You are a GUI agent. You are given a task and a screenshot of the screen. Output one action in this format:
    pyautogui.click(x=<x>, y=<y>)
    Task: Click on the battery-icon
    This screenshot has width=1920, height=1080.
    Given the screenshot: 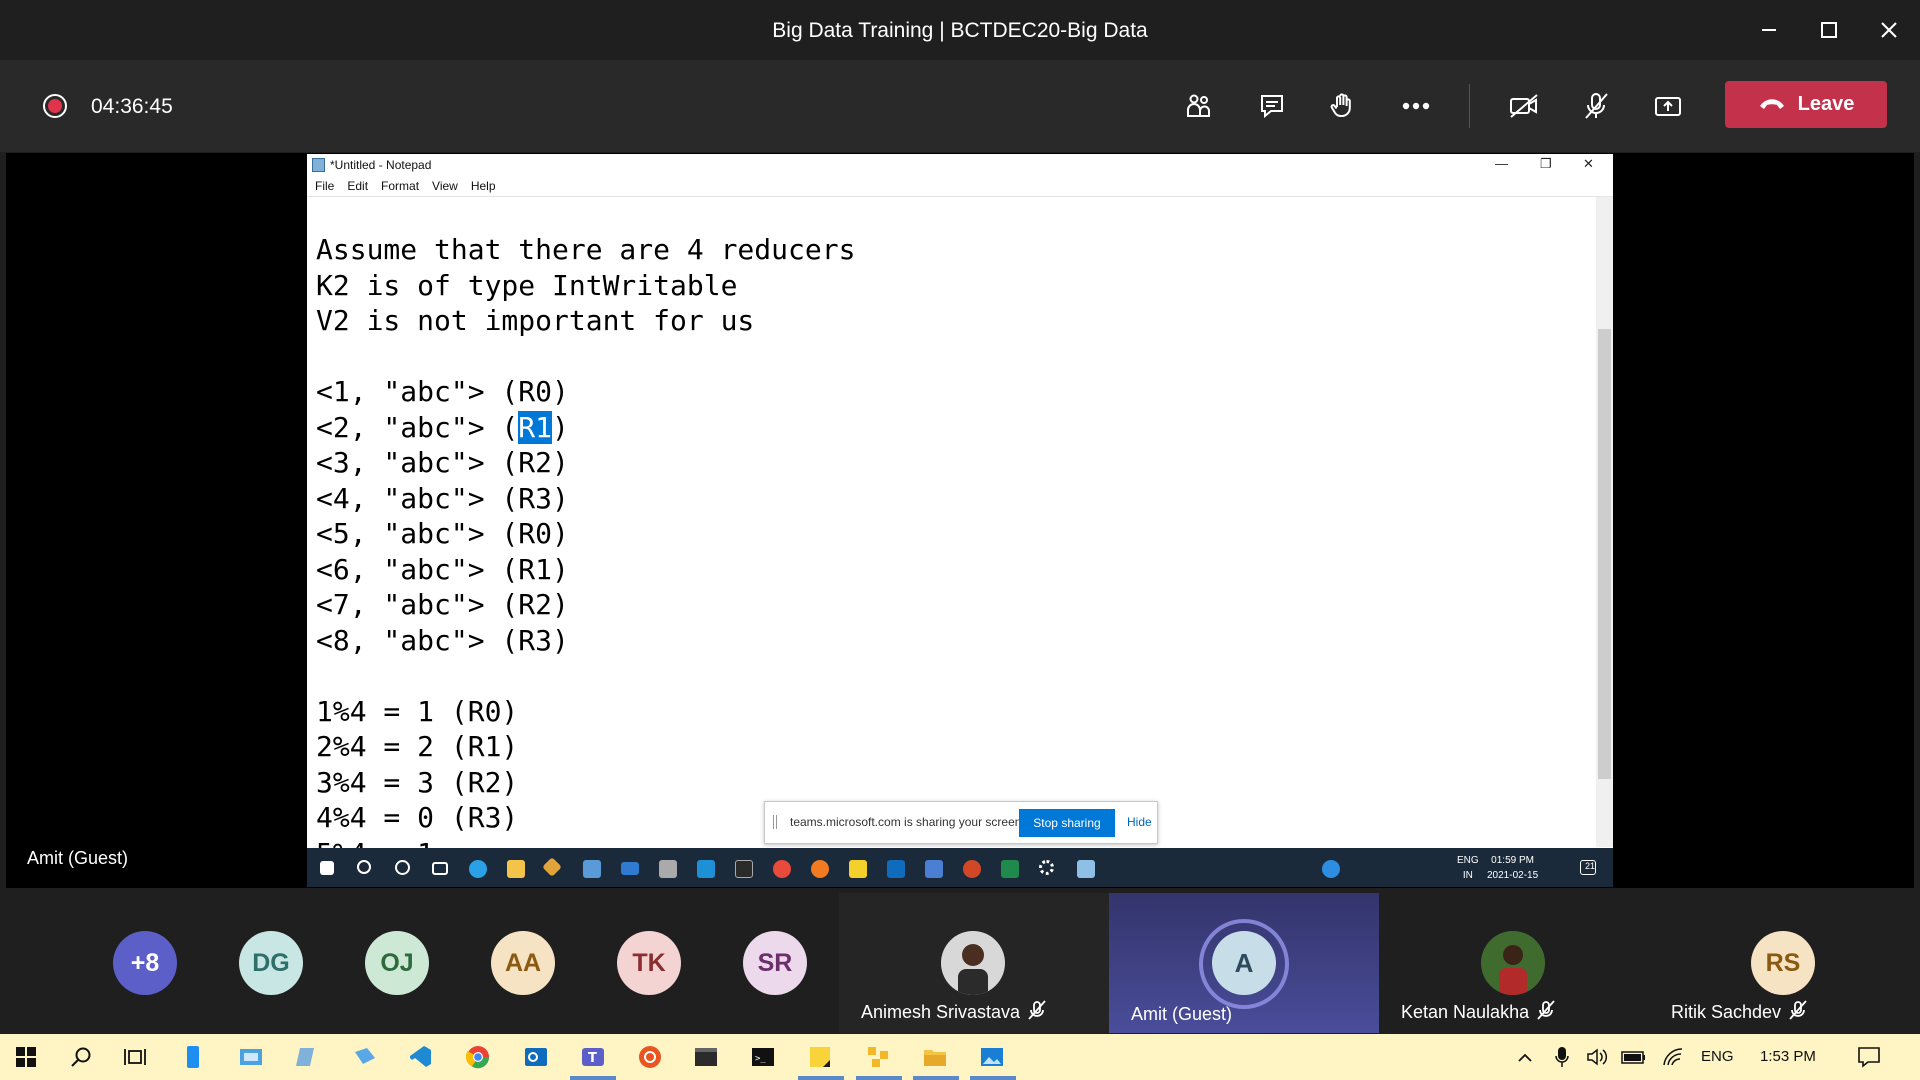 What is the action you would take?
    pyautogui.click(x=1634, y=1057)
    